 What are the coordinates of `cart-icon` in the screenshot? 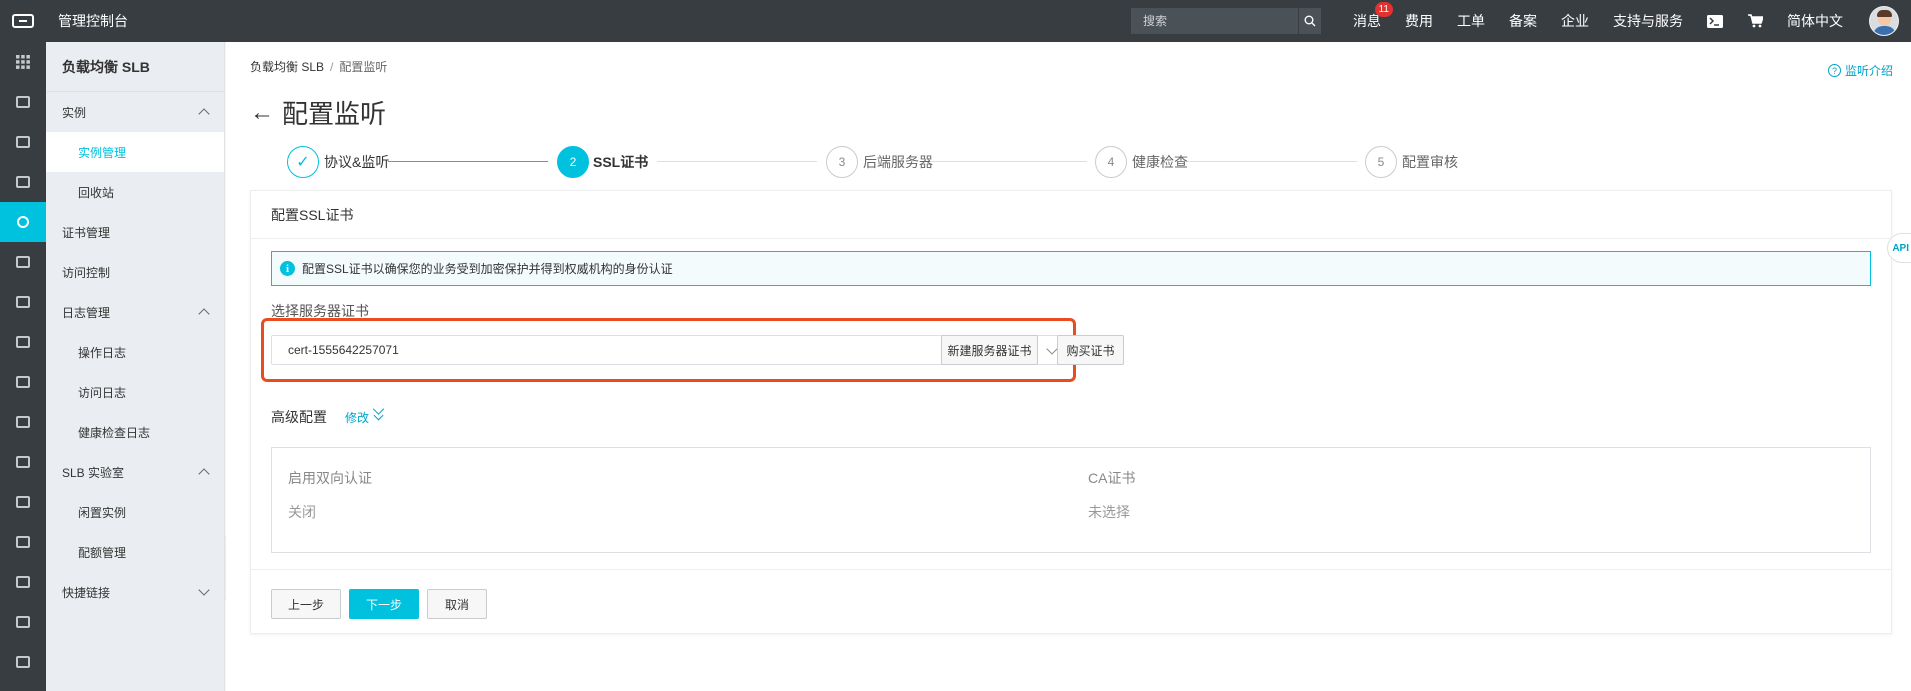 It's located at (1755, 21).